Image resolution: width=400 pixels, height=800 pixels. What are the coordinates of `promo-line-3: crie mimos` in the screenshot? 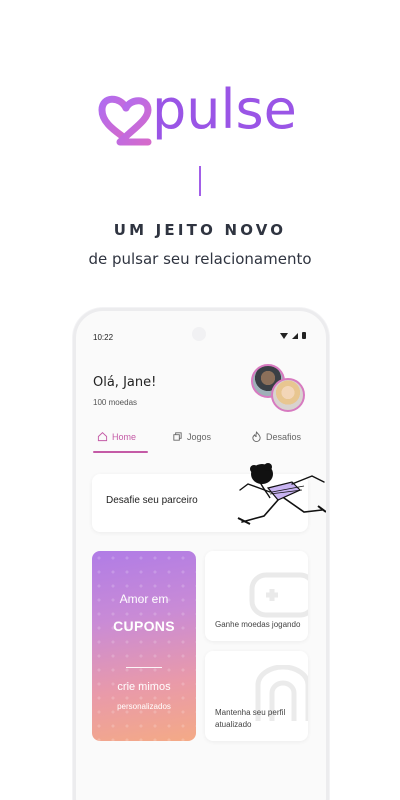 It's located at (144, 687).